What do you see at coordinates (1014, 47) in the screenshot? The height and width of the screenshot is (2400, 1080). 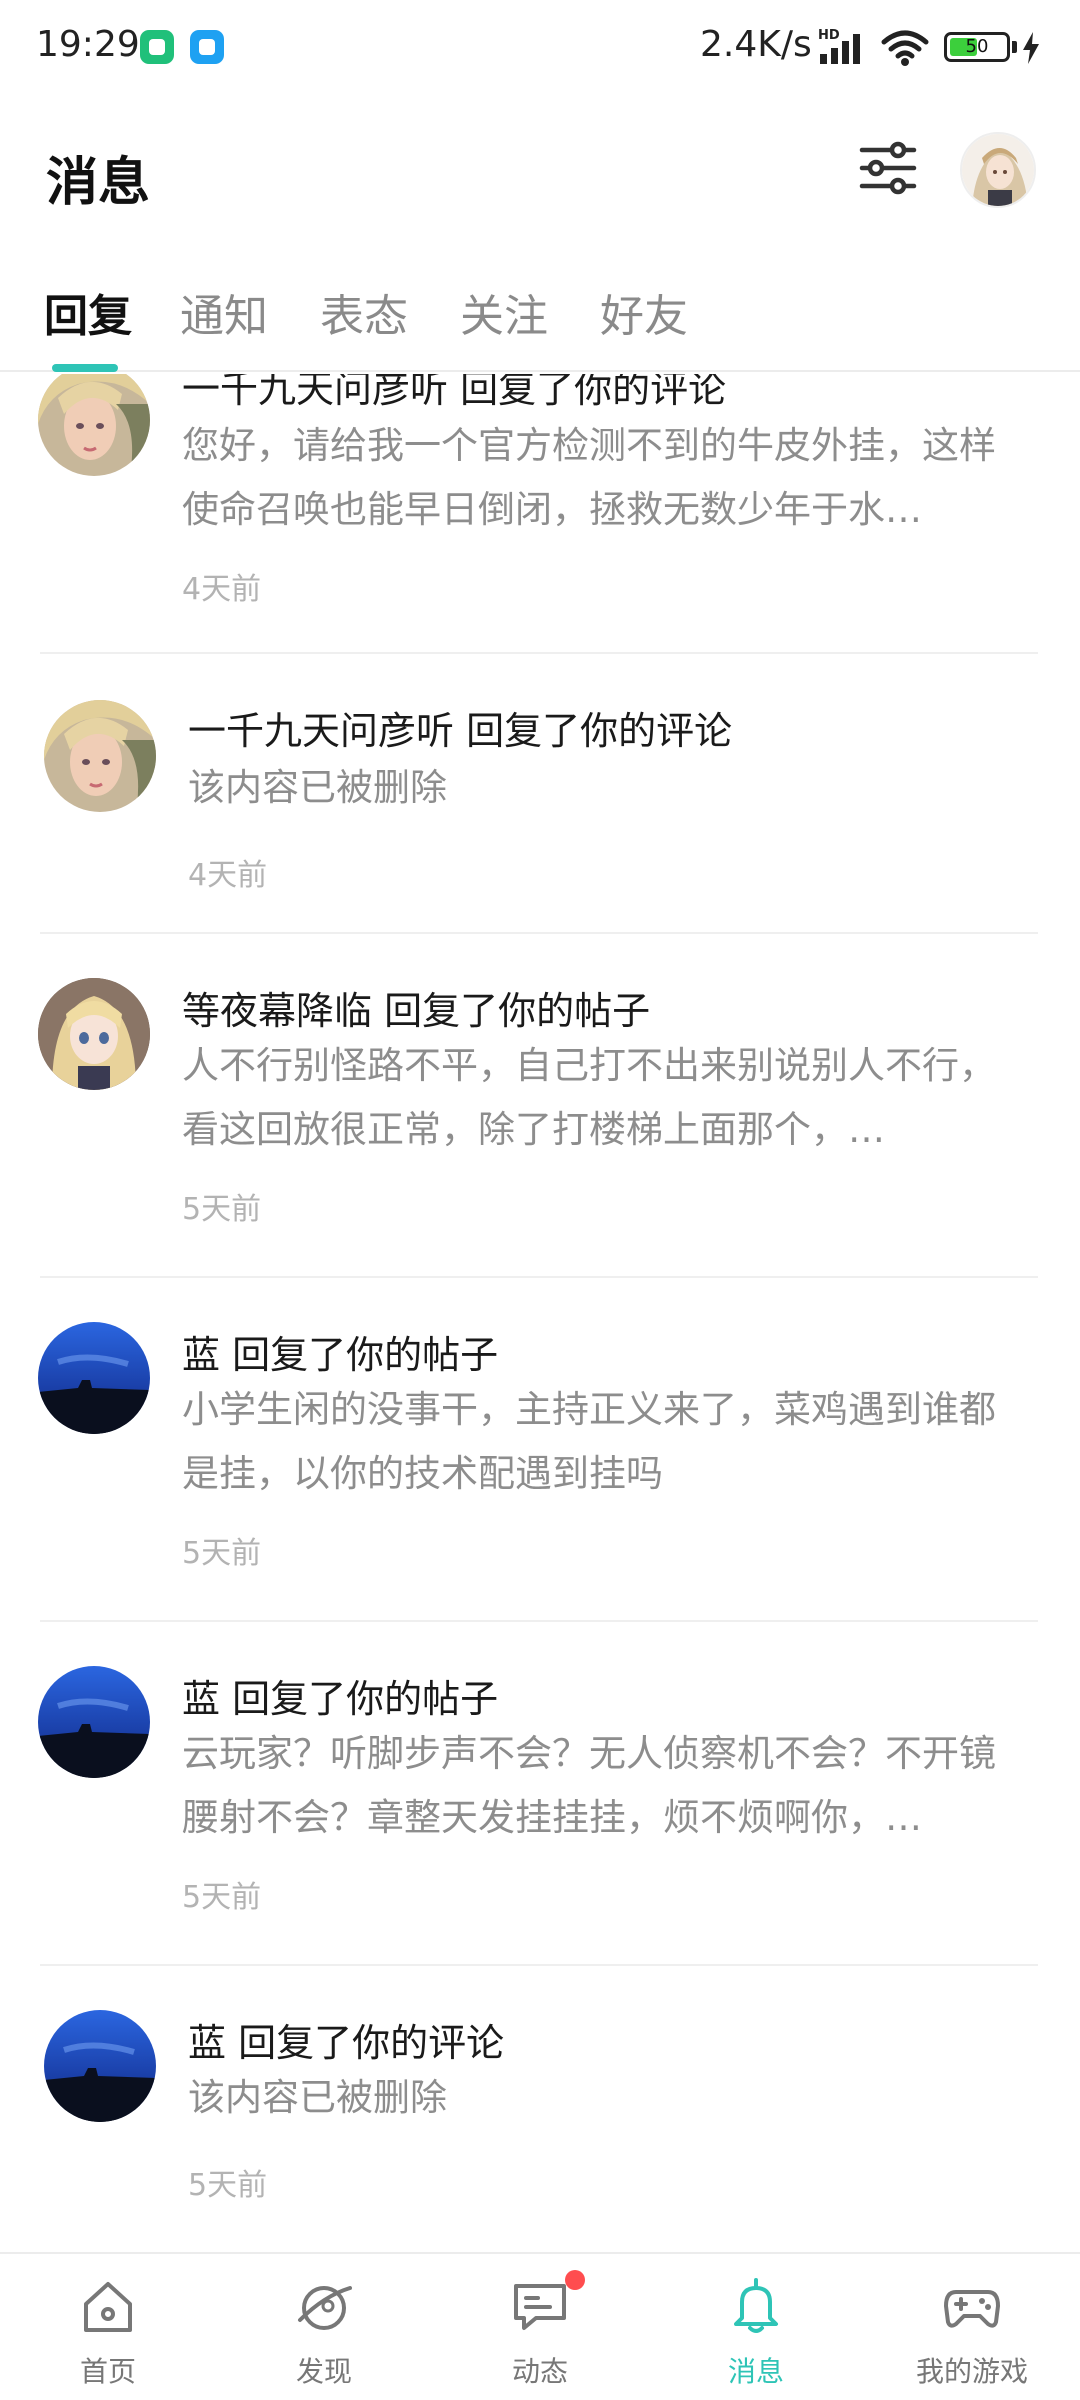 I see `battery-tip` at bounding box center [1014, 47].